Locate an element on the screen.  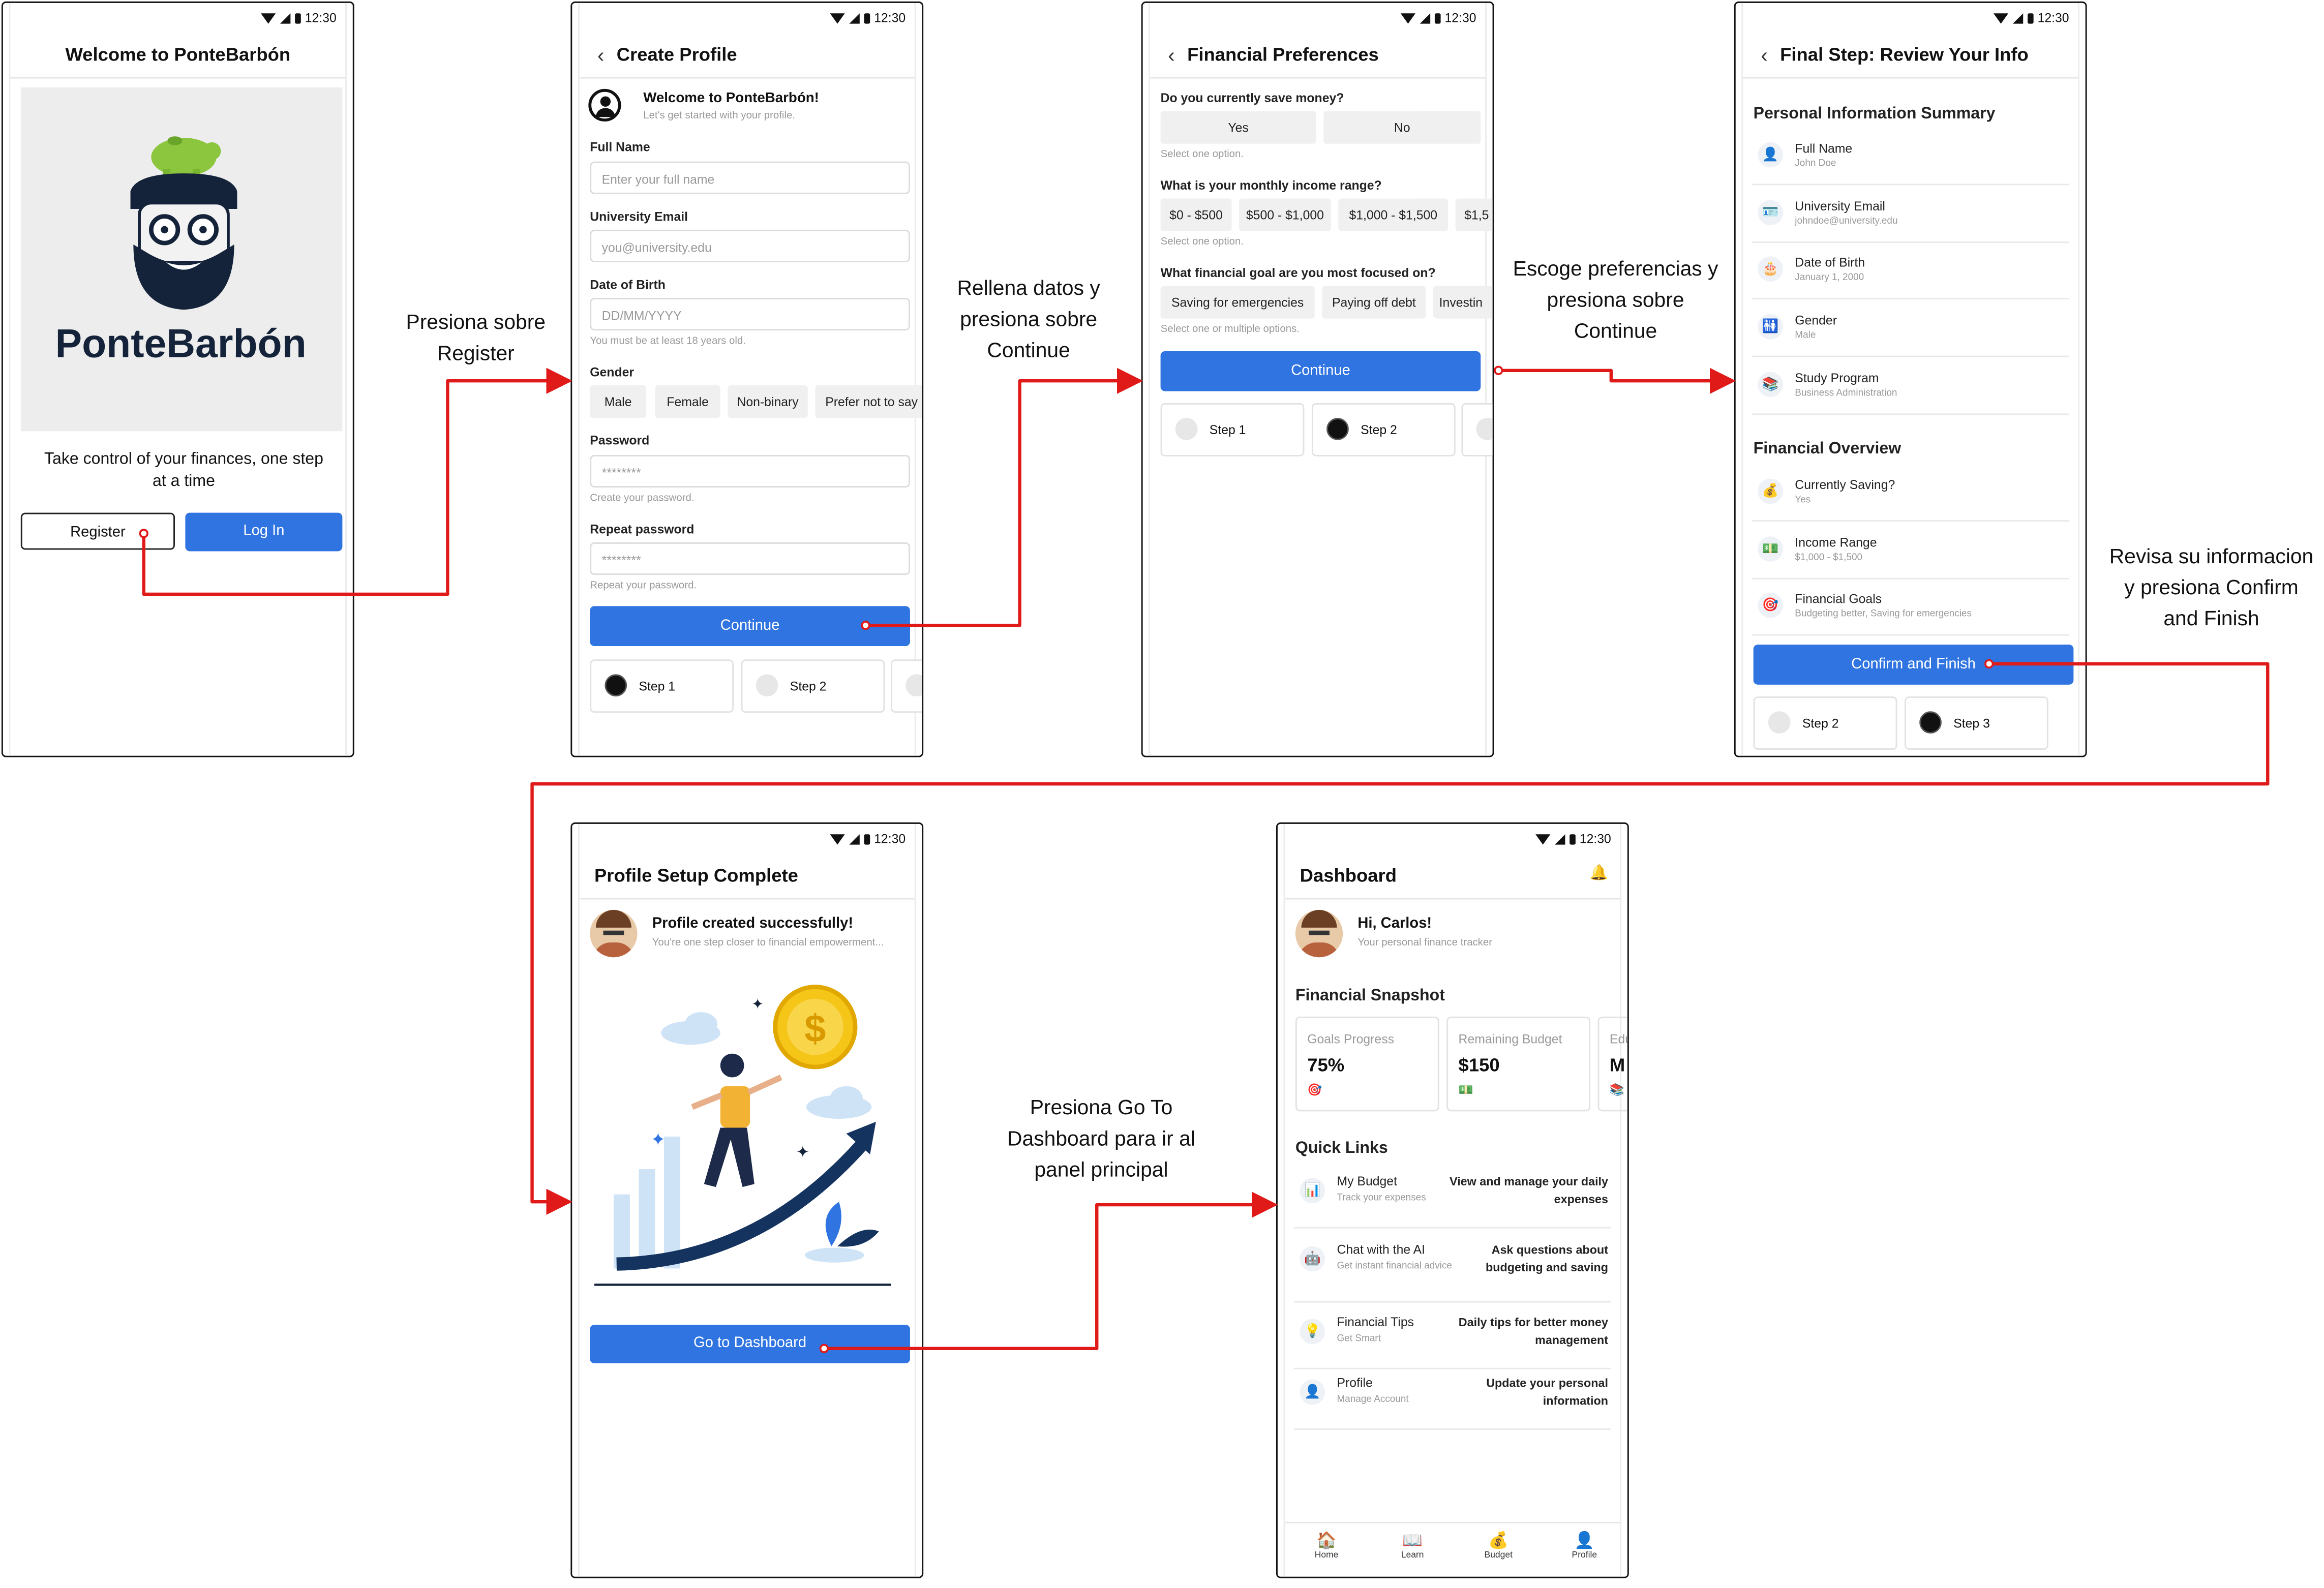
annotation-line: Revisa su informacion is located at coordinates (2211, 556).